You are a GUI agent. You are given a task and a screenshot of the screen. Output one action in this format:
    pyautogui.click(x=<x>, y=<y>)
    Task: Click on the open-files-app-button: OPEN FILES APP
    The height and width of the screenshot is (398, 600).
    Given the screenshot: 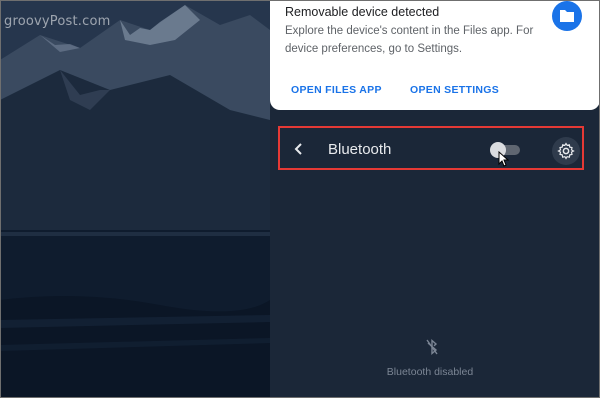 What is the action you would take?
    pyautogui.click(x=336, y=90)
    